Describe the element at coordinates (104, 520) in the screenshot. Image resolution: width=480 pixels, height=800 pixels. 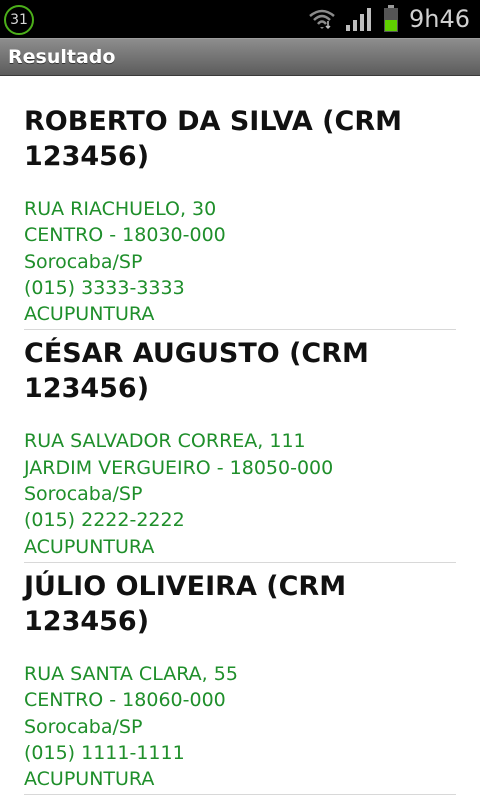
I see `phone: (015) 2222-2222` at that location.